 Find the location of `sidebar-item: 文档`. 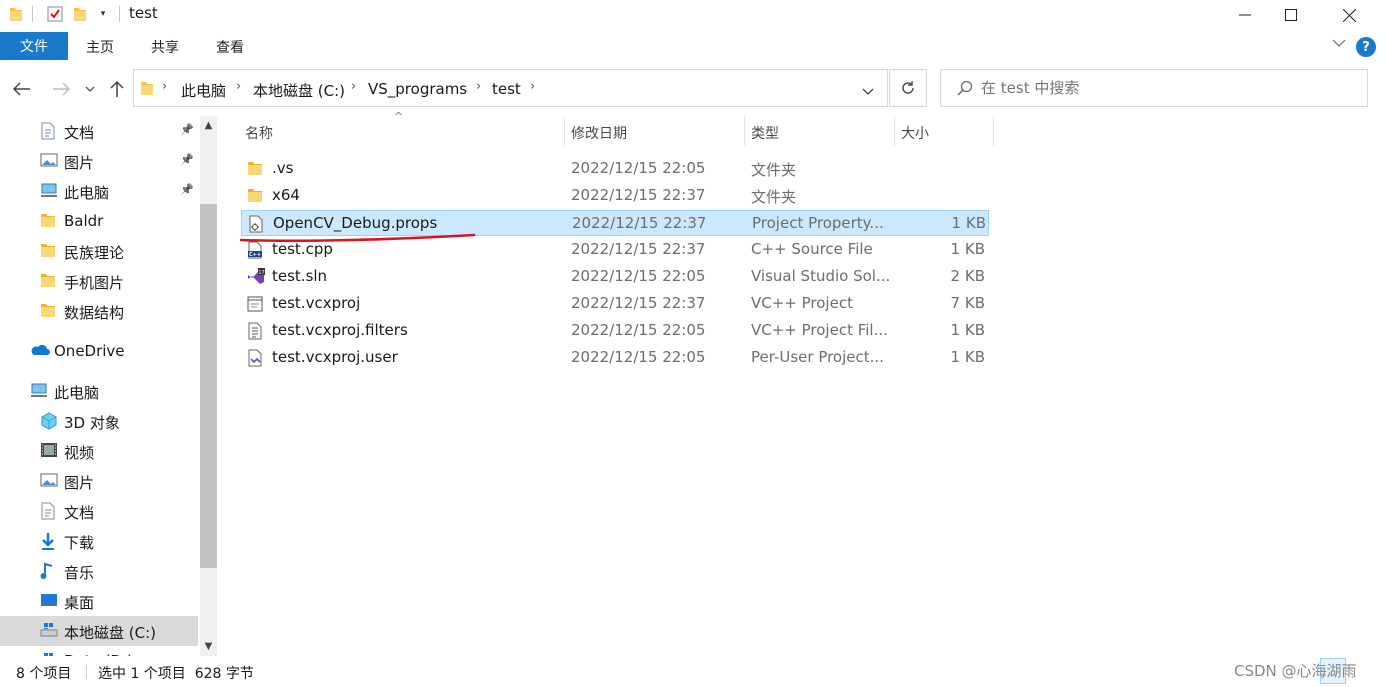

sidebar-item: 文档 is located at coordinates (99, 511).